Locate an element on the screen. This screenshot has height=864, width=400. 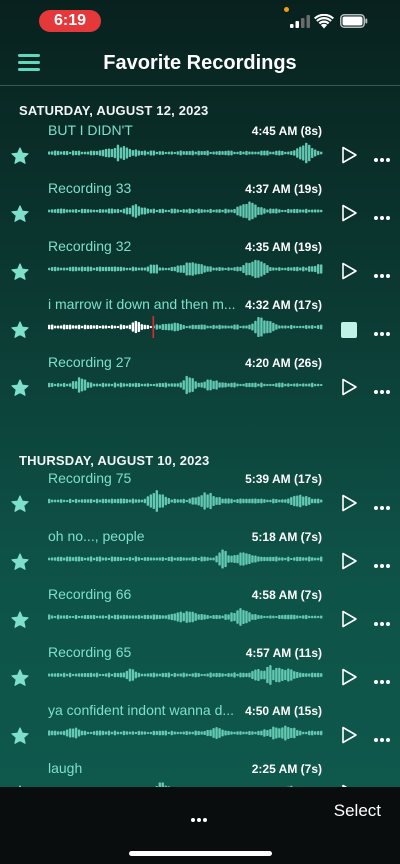
recording-row: Recording 32 4:35 AM (19s) is located at coordinates (200, 264).